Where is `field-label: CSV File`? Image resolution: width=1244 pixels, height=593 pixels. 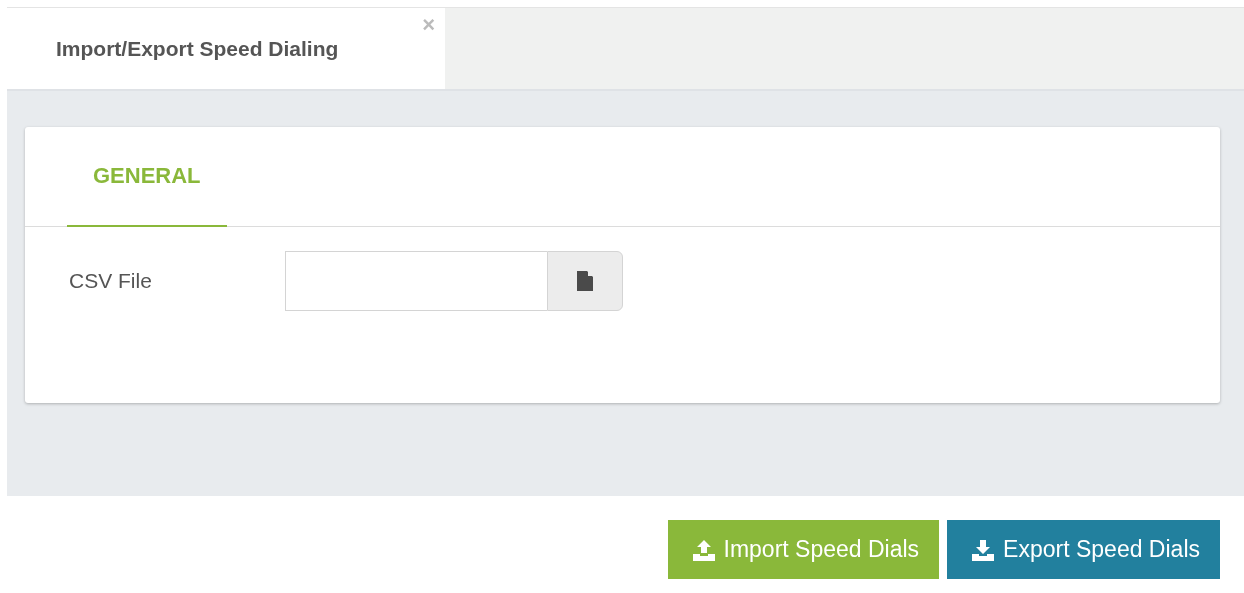
field-label: CSV File is located at coordinates (111, 281).